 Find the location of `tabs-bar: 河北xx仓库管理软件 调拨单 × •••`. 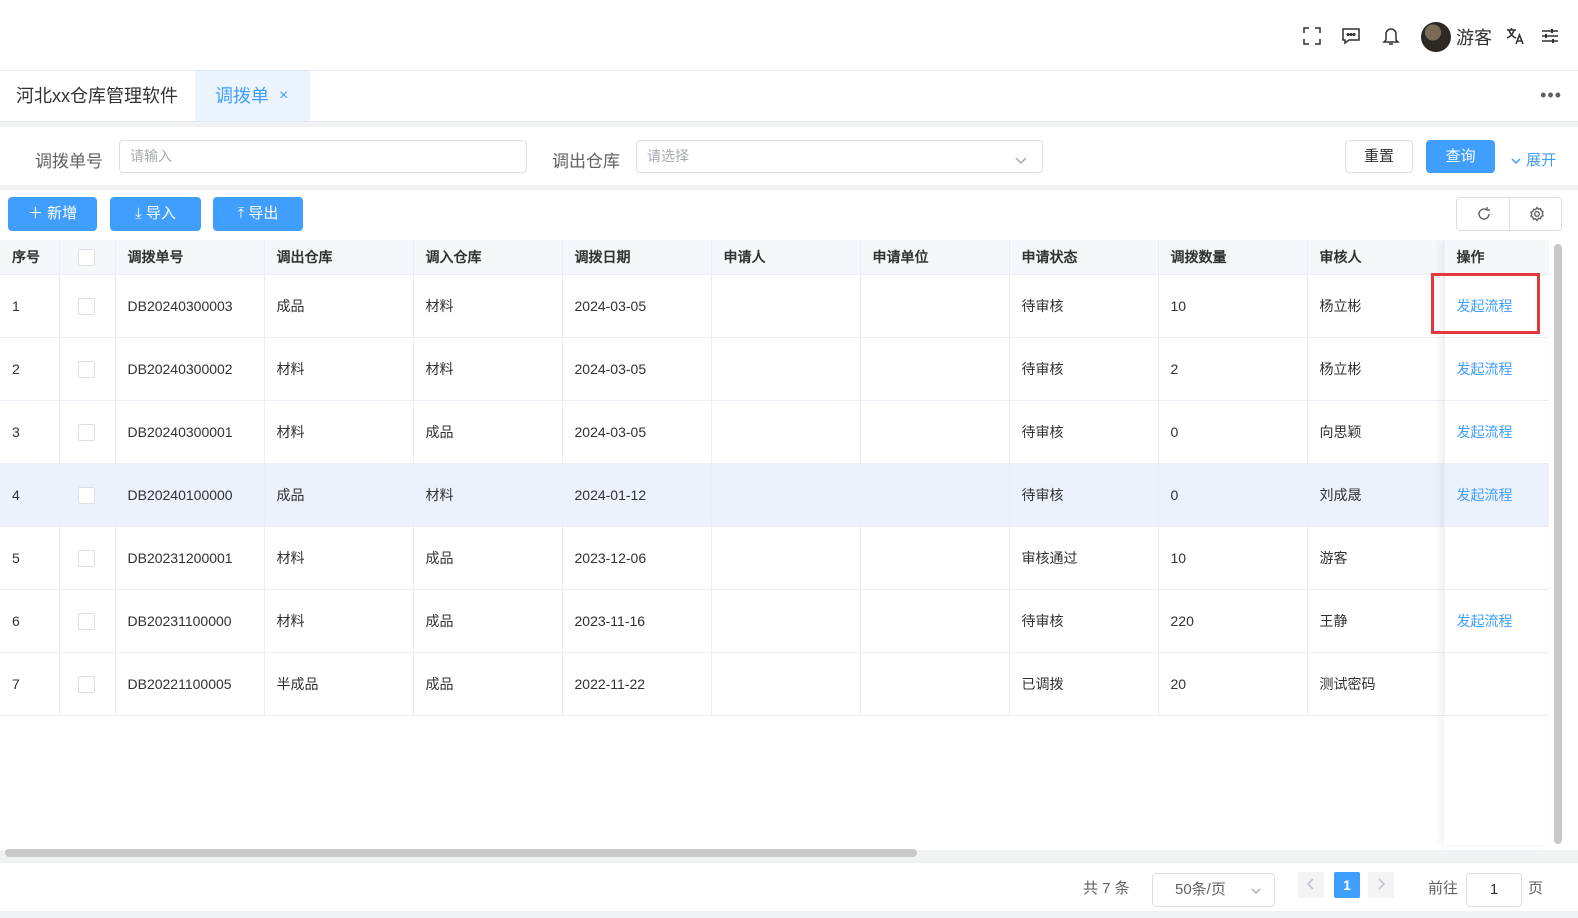

tabs-bar: 河北xx仓库管理软件 调拨单 × ••• is located at coordinates (789, 96).